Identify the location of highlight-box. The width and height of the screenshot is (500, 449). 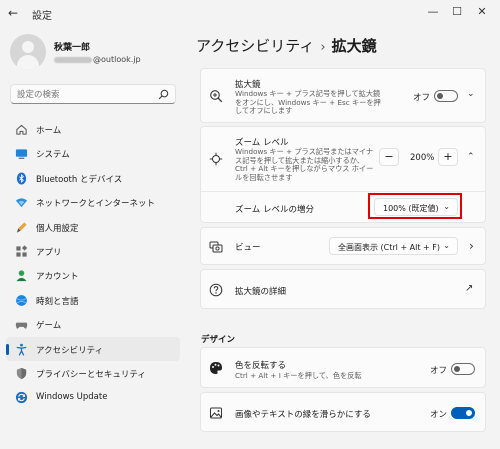
(415, 206).